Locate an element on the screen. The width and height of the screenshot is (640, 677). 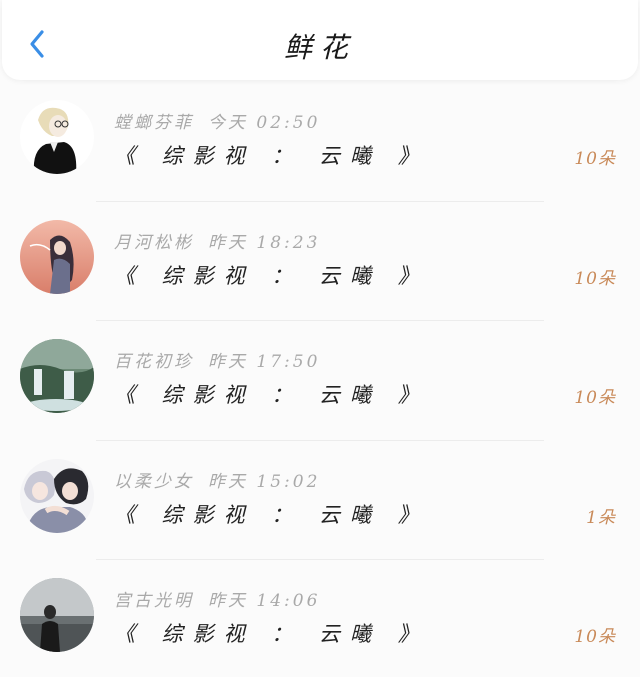
item-meta: 月河松彬 昨天 18:23 is located at coordinates (217, 240).